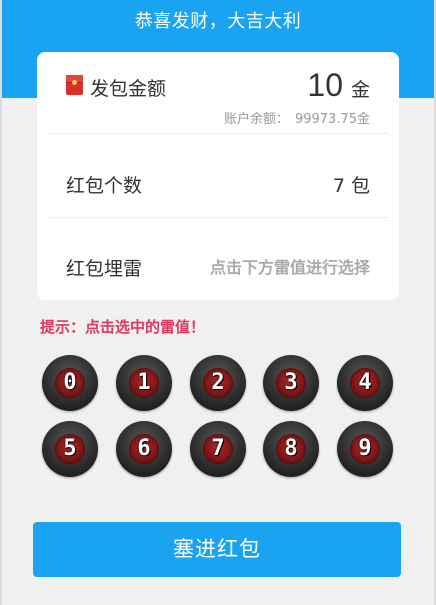 The width and height of the screenshot is (436, 605). Describe the element at coordinates (325, 85) in the screenshot. I see `amount-value: 10` at that location.